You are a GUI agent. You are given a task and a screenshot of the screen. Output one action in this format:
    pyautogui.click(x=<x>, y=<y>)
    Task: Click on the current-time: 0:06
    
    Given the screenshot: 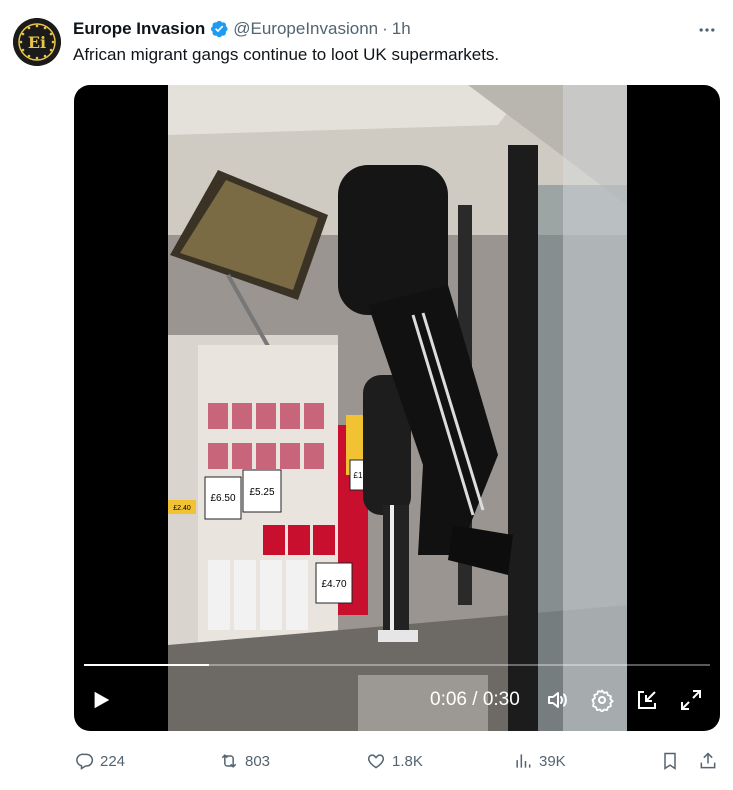 What is the action you would take?
    pyautogui.click(x=448, y=699)
    